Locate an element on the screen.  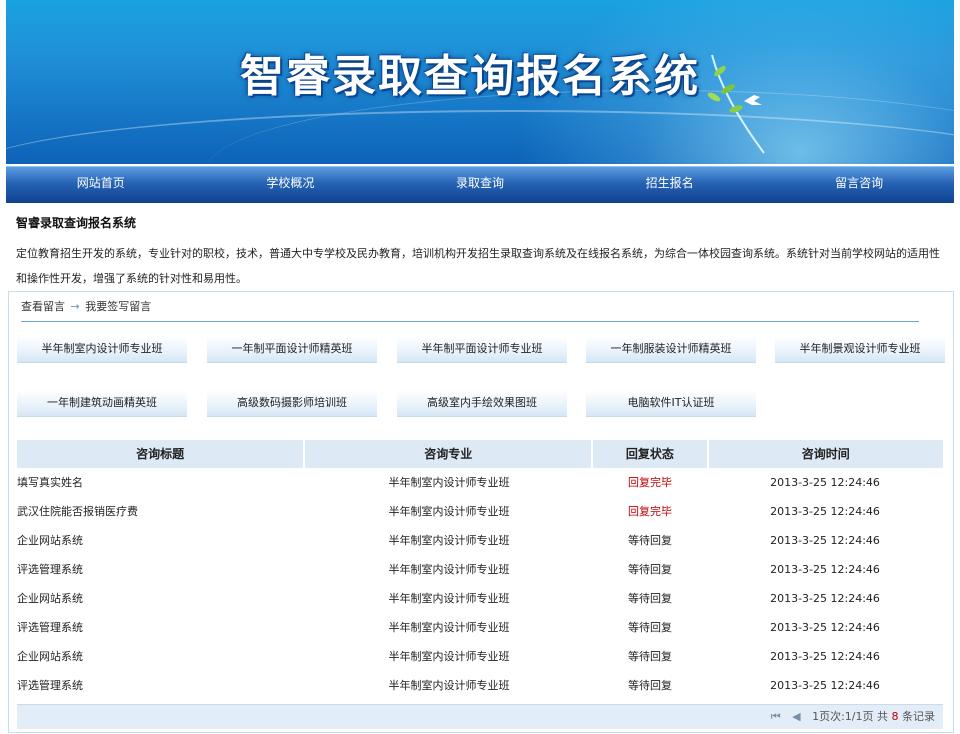
course-button: 高级室内手绘效果图班 is located at coordinates (482, 403).